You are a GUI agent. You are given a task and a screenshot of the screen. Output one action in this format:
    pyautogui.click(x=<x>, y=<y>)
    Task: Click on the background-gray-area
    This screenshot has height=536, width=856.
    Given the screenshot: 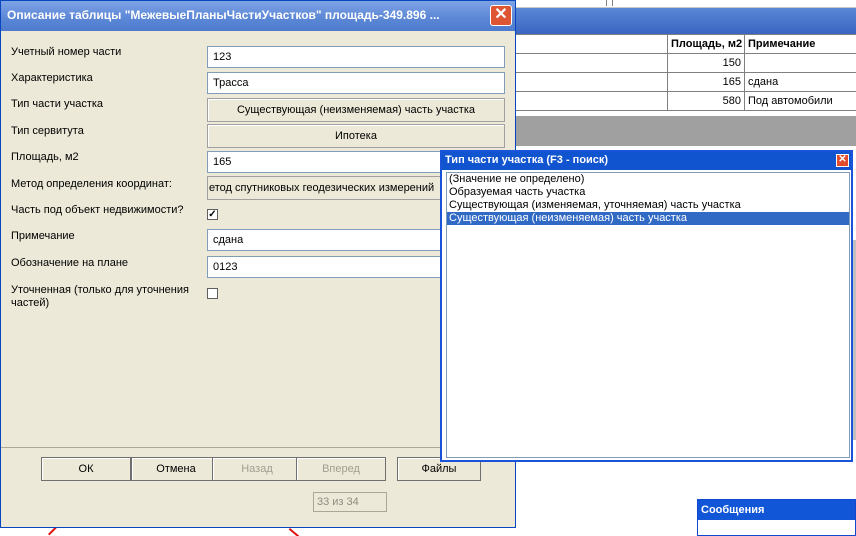 What is the action you would take?
    pyautogui.click(x=685, y=131)
    